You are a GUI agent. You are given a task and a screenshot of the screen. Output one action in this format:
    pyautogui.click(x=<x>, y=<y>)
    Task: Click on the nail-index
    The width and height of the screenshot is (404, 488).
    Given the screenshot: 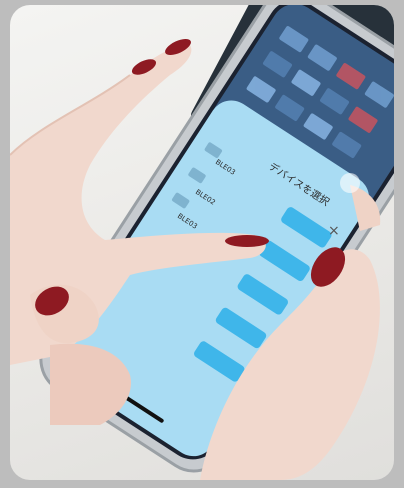 What is the action you would take?
    pyautogui.click(x=247, y=241)
    